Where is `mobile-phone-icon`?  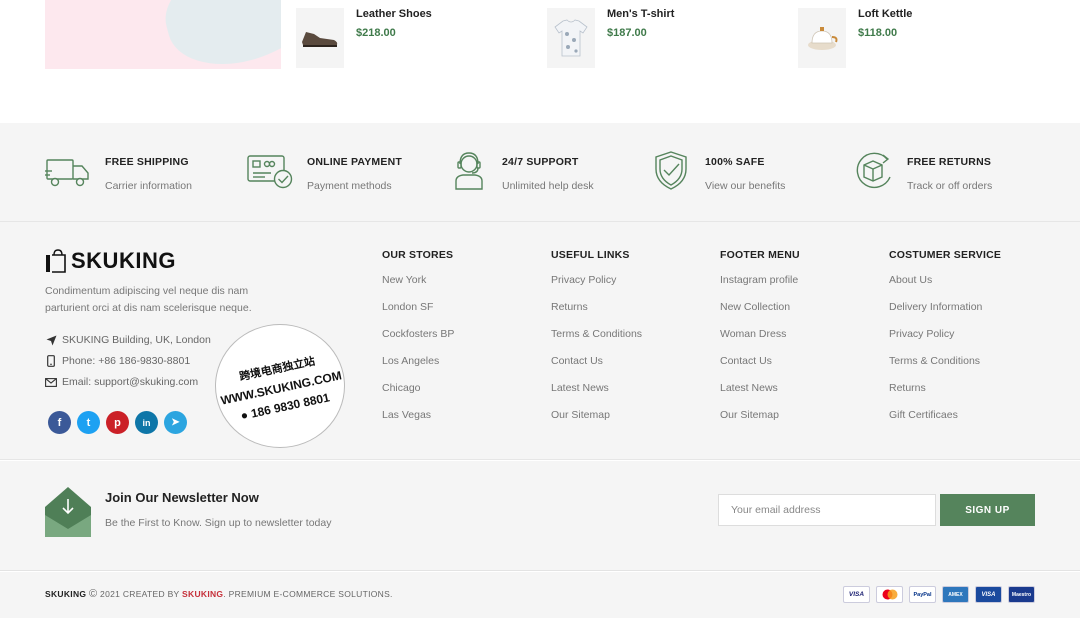
mobile-phone-icon is located at coordinates (51, 361).